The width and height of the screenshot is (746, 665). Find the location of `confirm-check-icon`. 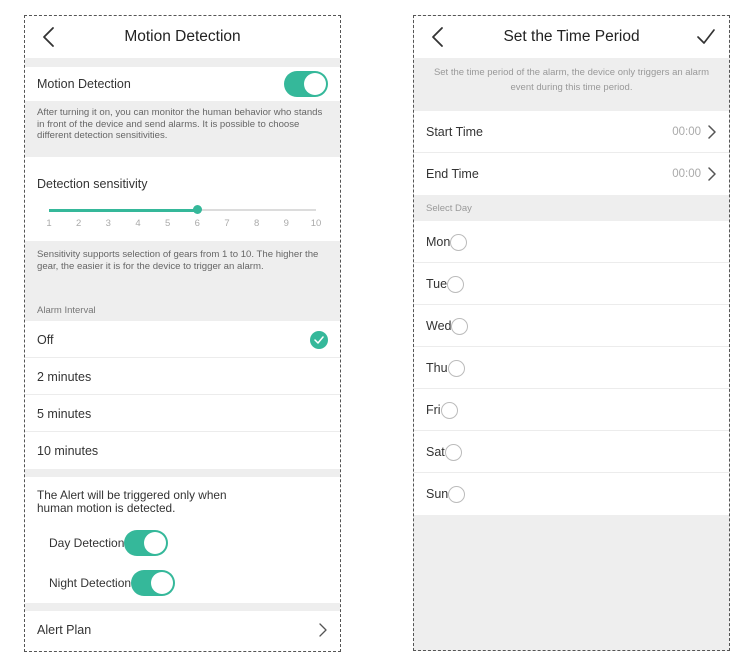

confirm-check-icon is located at coordinates (706, 37).